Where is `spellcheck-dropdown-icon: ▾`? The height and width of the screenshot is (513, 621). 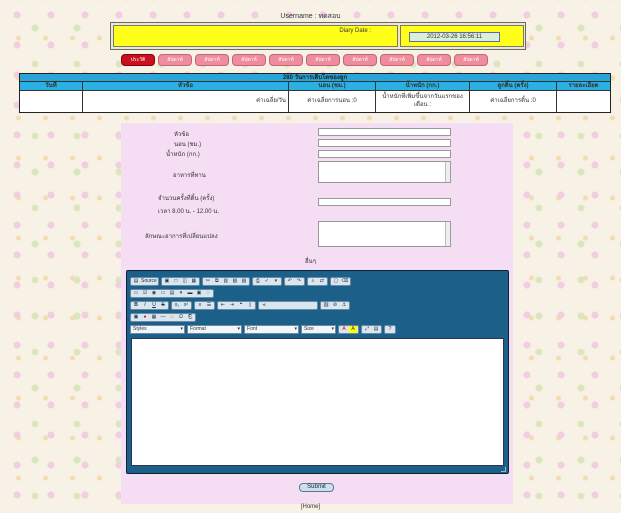 spellcheck-dropdown-icon: ▾ is located at coordinates (276, 281).